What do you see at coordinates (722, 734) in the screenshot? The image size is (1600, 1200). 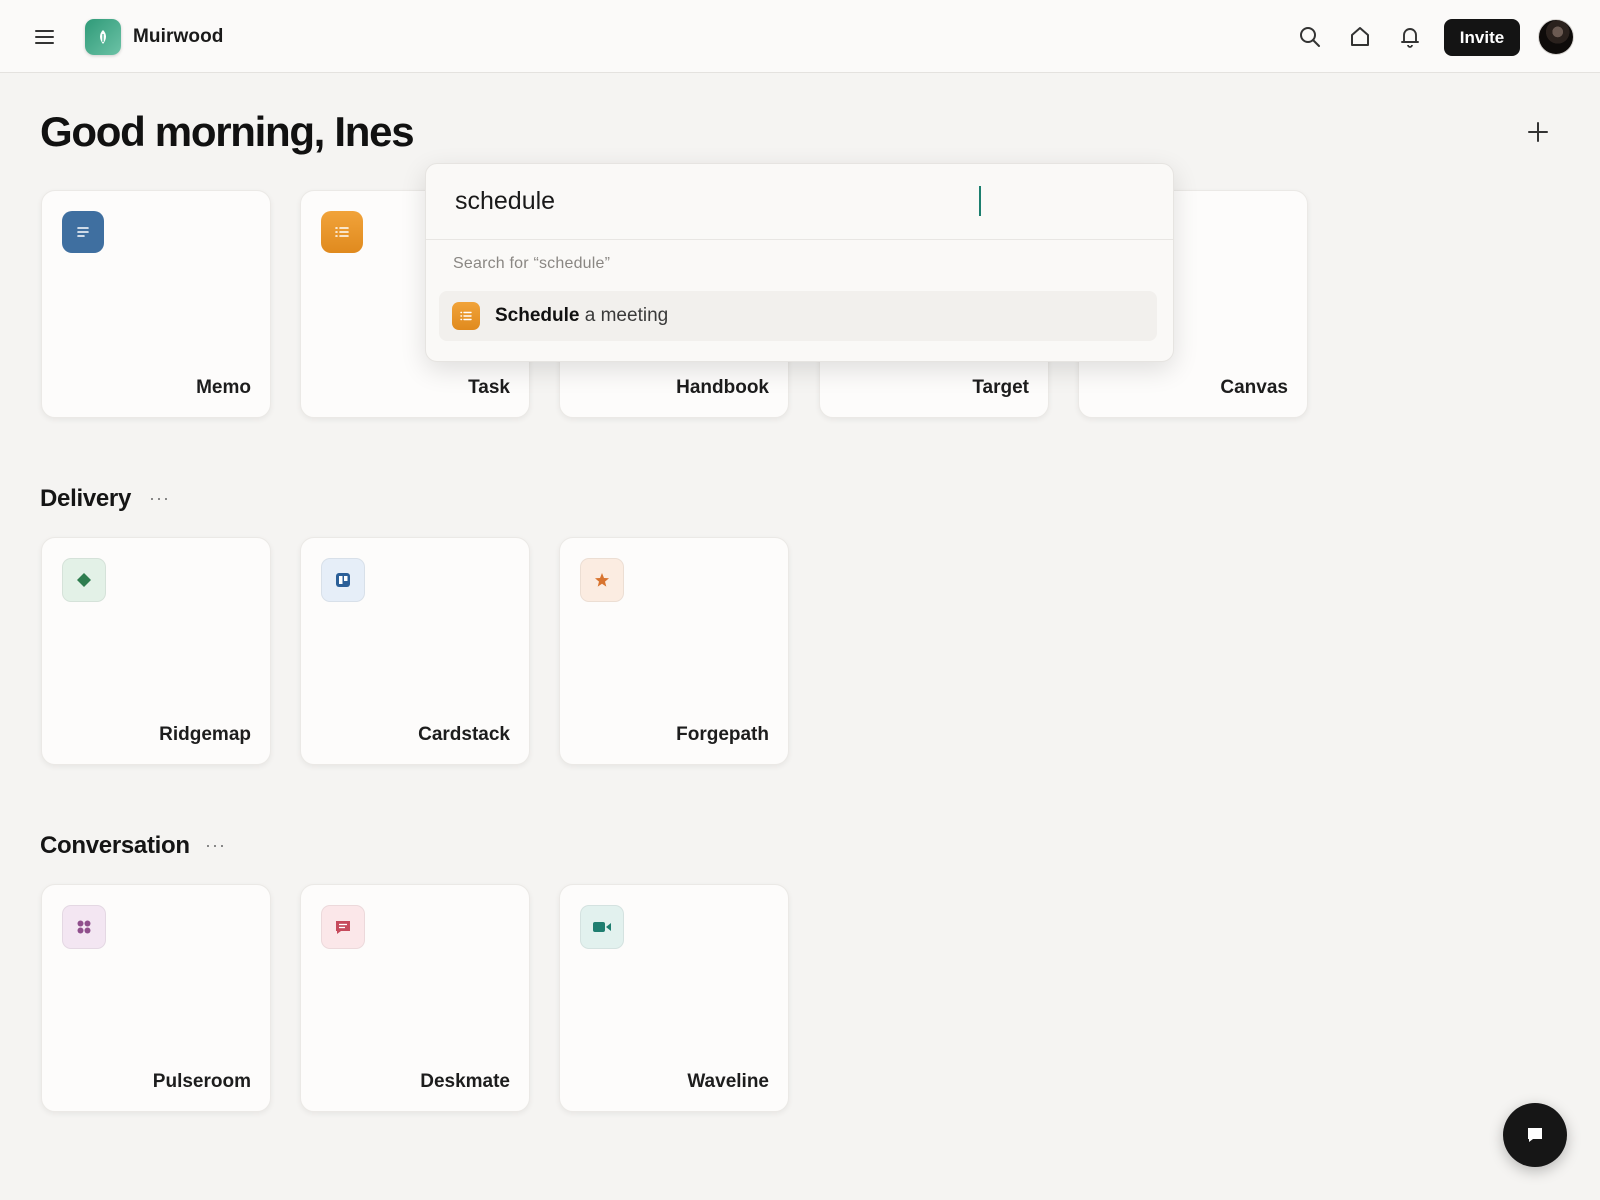 I see `card-label: Forgepath` at bounding box center [722, 734].